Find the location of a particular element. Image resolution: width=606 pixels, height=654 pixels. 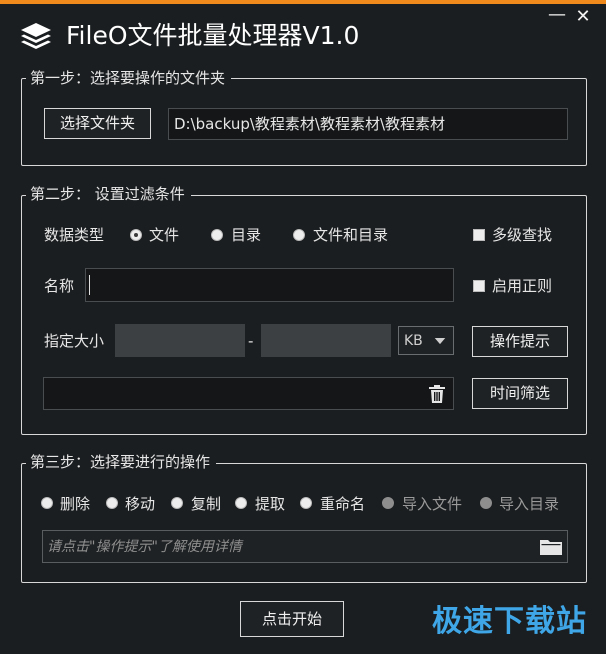

regex-checkbox is located at coordinates (479, 286).